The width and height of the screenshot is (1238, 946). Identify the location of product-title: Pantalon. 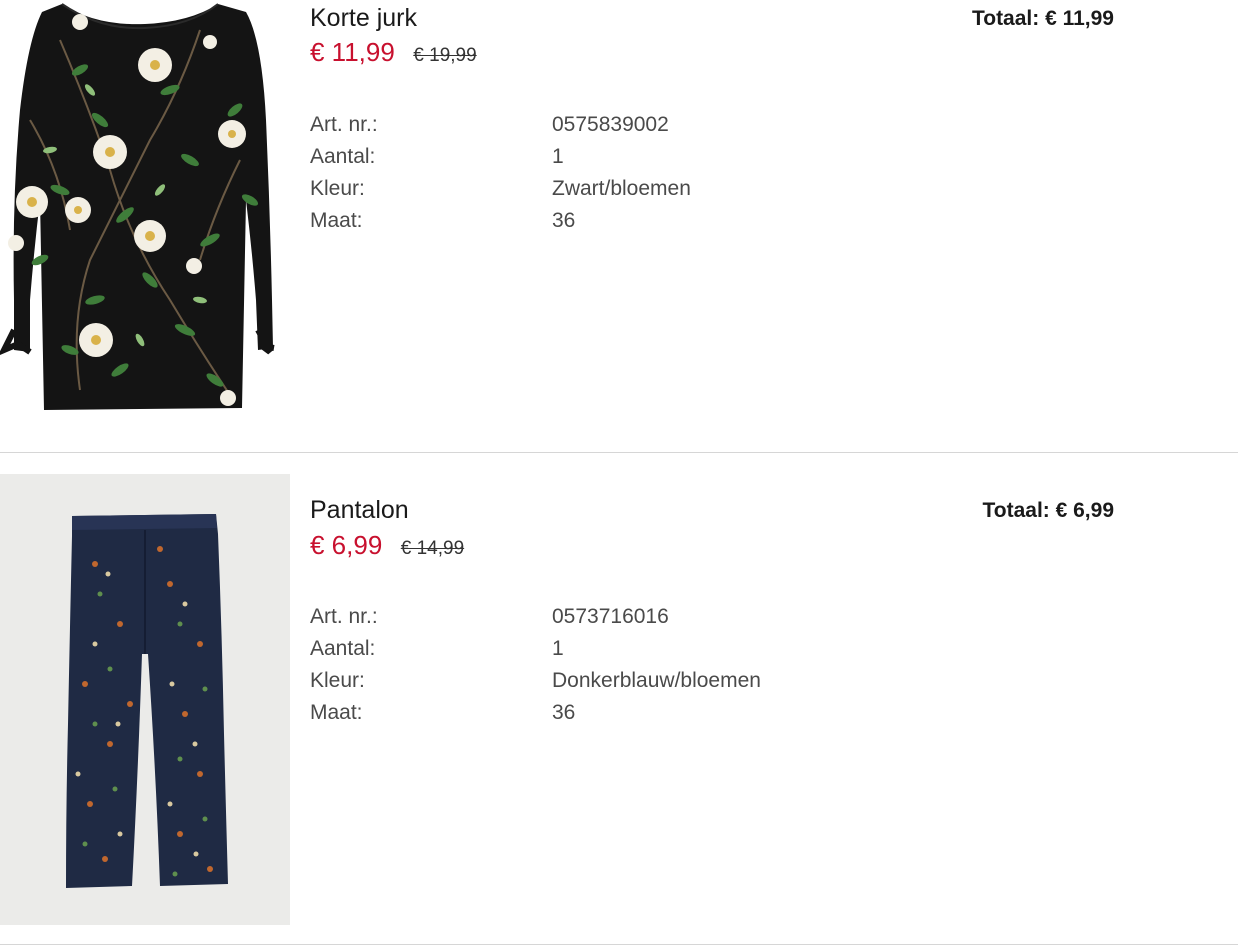
(359, 510).